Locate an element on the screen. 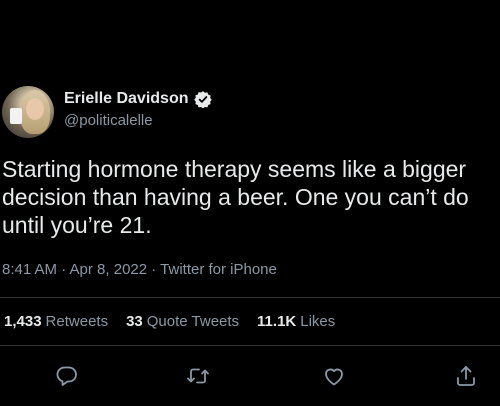 This screenshot has height=406, width=500. author-name-row: Erielle Davidson is located at coordinates (138, 99).